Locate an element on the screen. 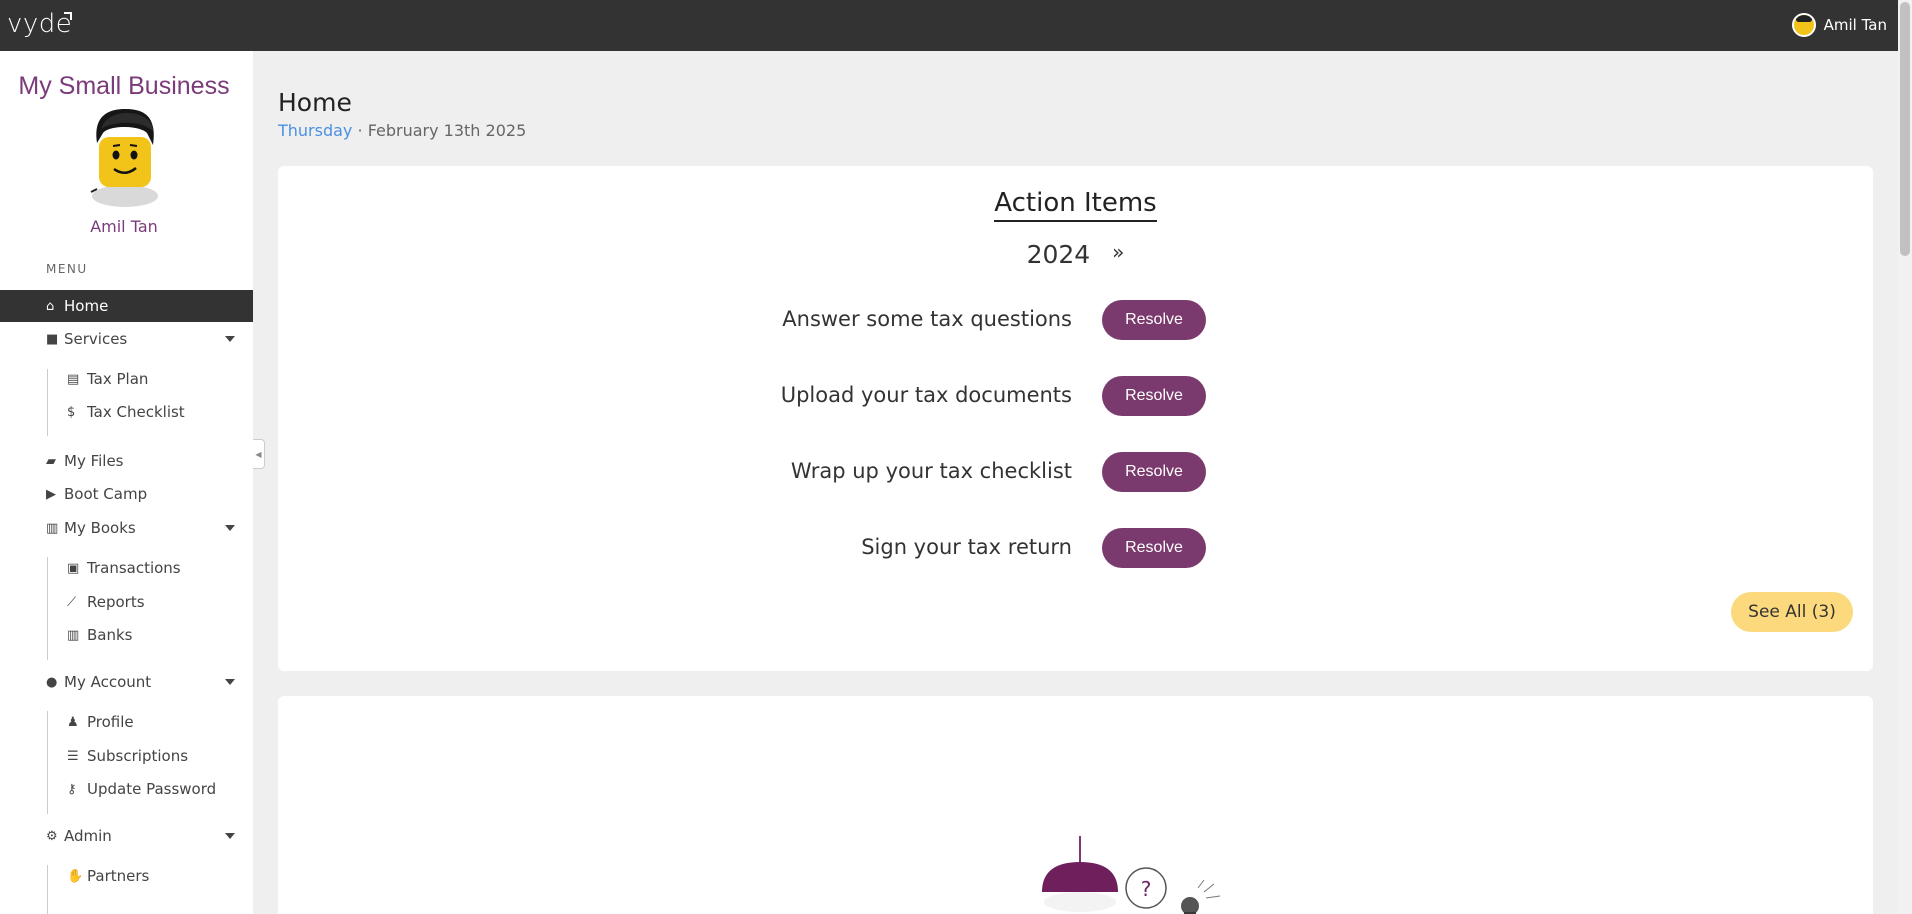  account-submenu is located at coordinates (47, 762).